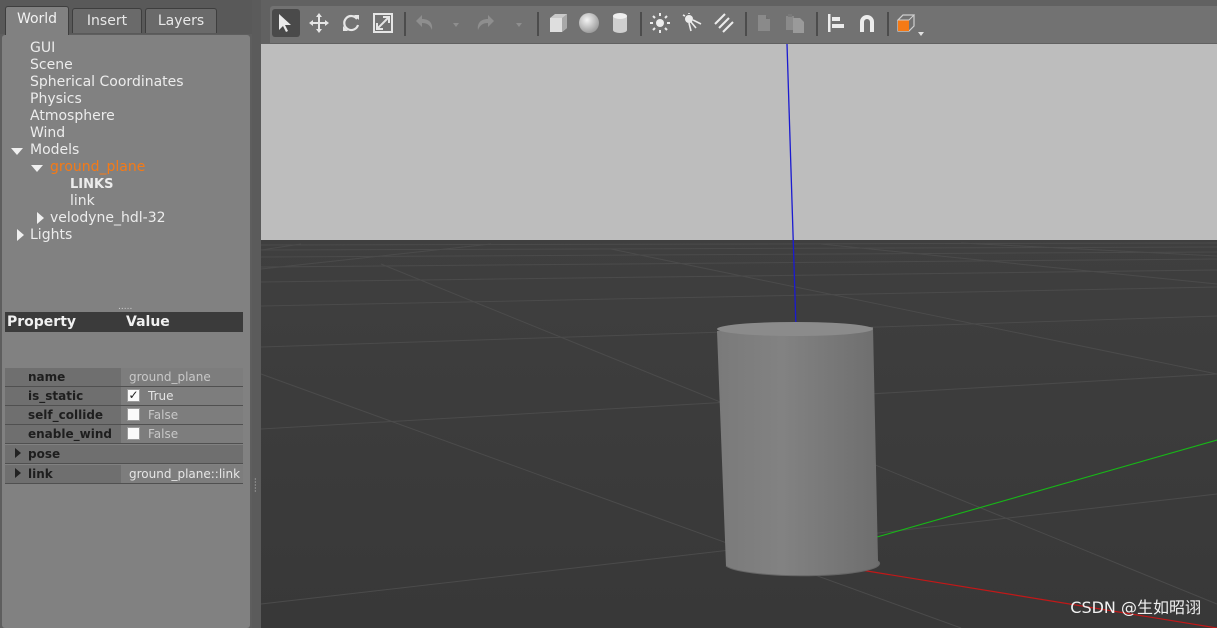 This screenshot has height=628, width=1217. I want to click on directional-light-icon, so click(724, 23).